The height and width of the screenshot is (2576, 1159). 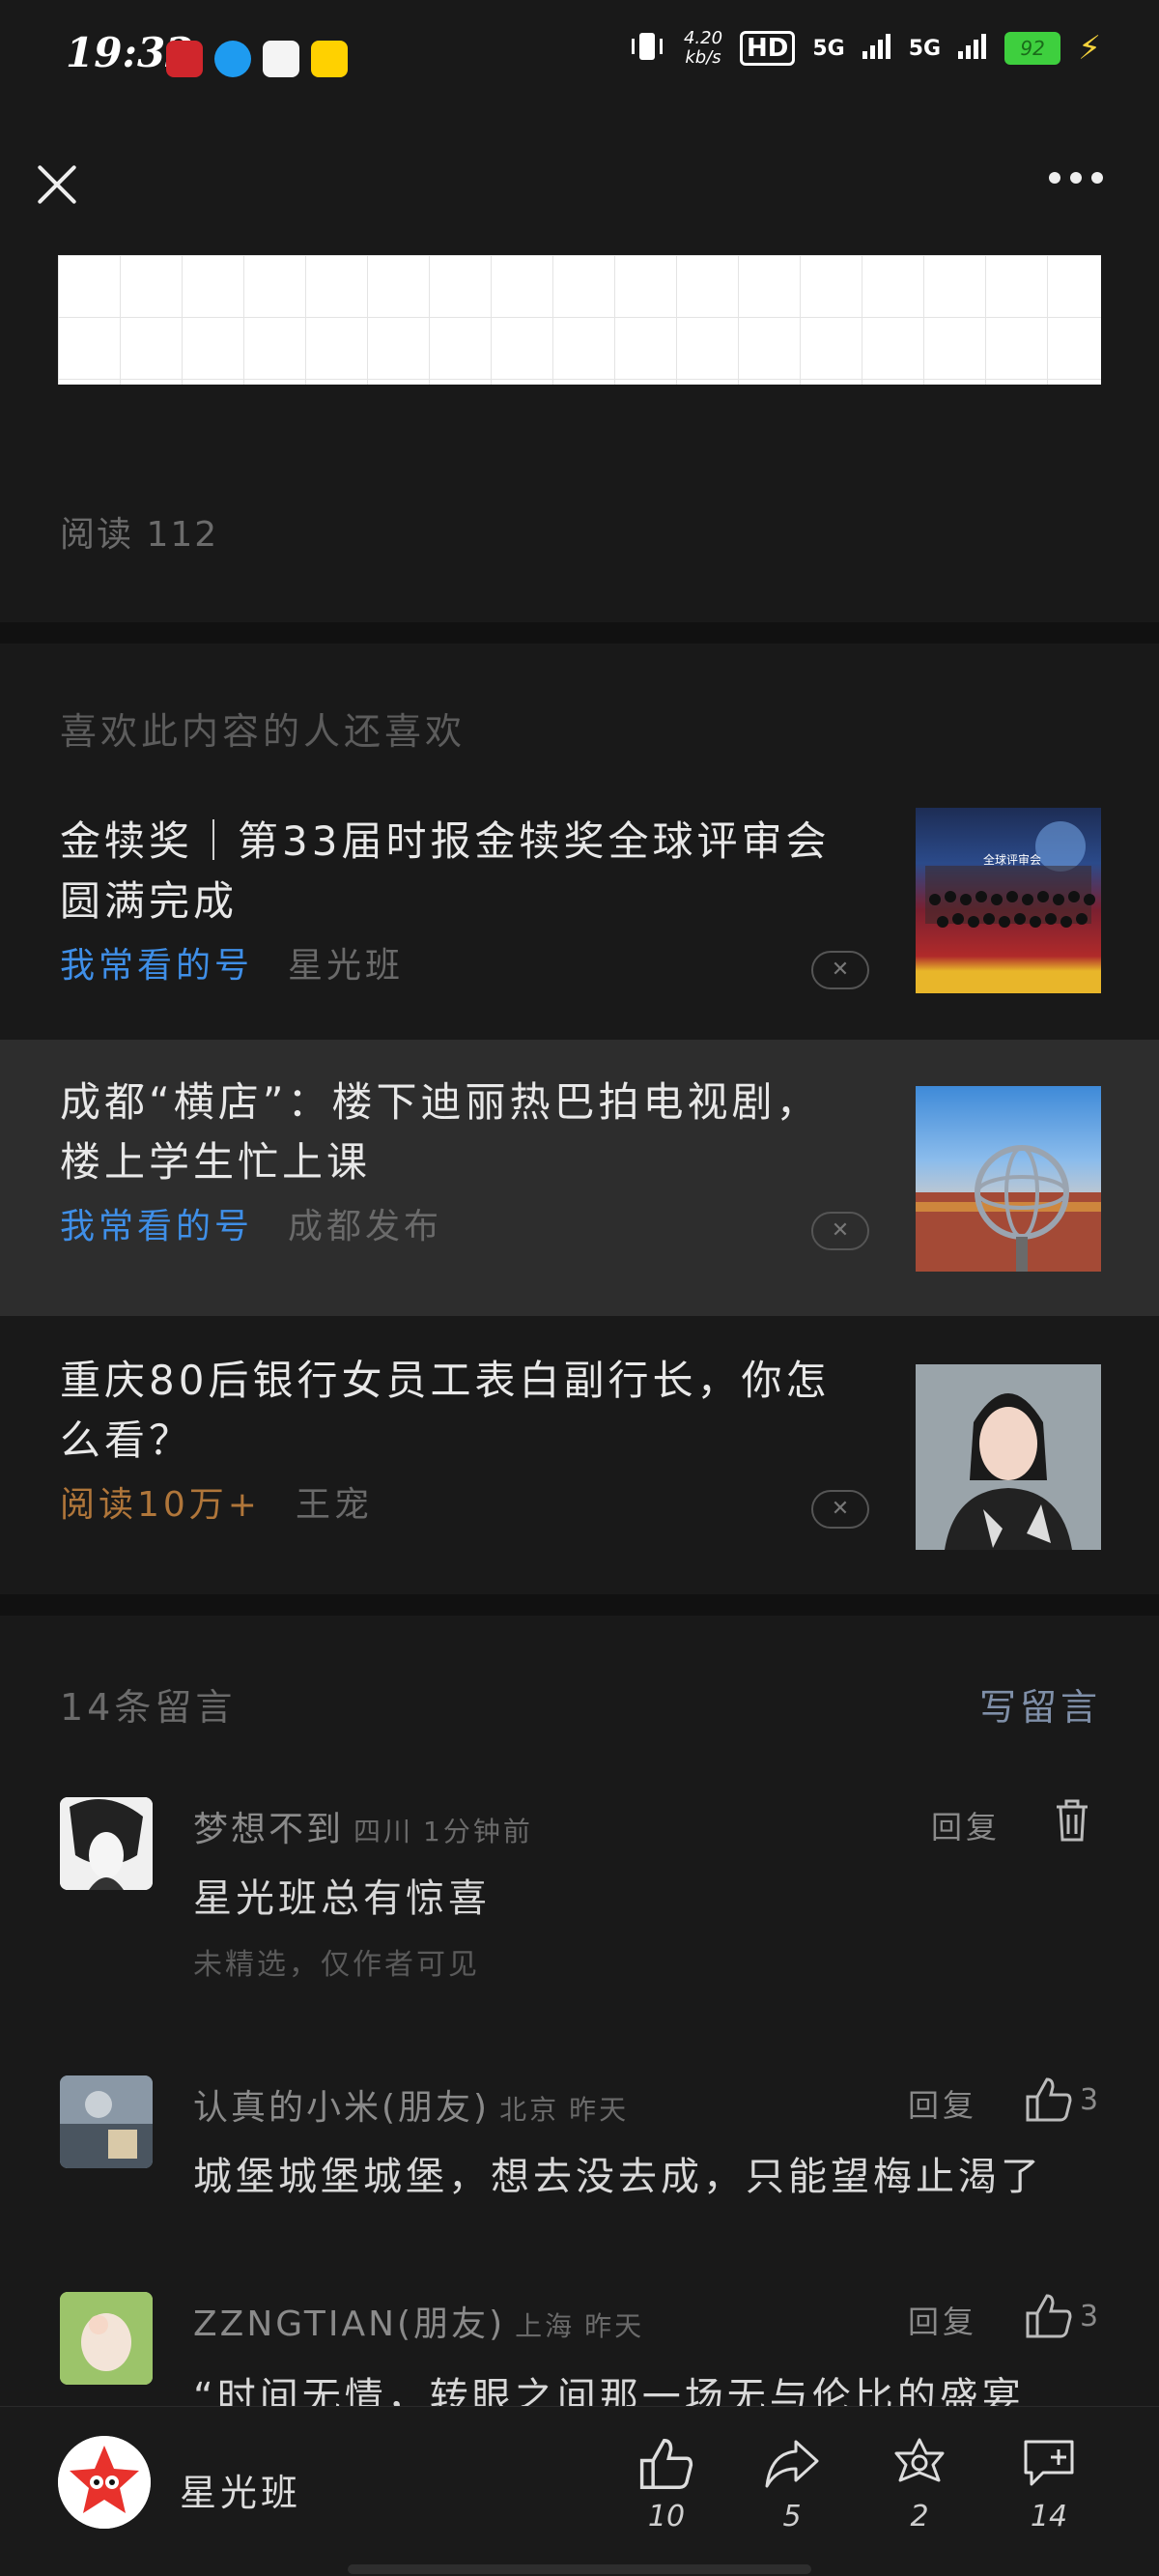 What do you see at coordinates (57, 185) in the screenshot?
I see `close-icon` at bounding box center [57, 185].